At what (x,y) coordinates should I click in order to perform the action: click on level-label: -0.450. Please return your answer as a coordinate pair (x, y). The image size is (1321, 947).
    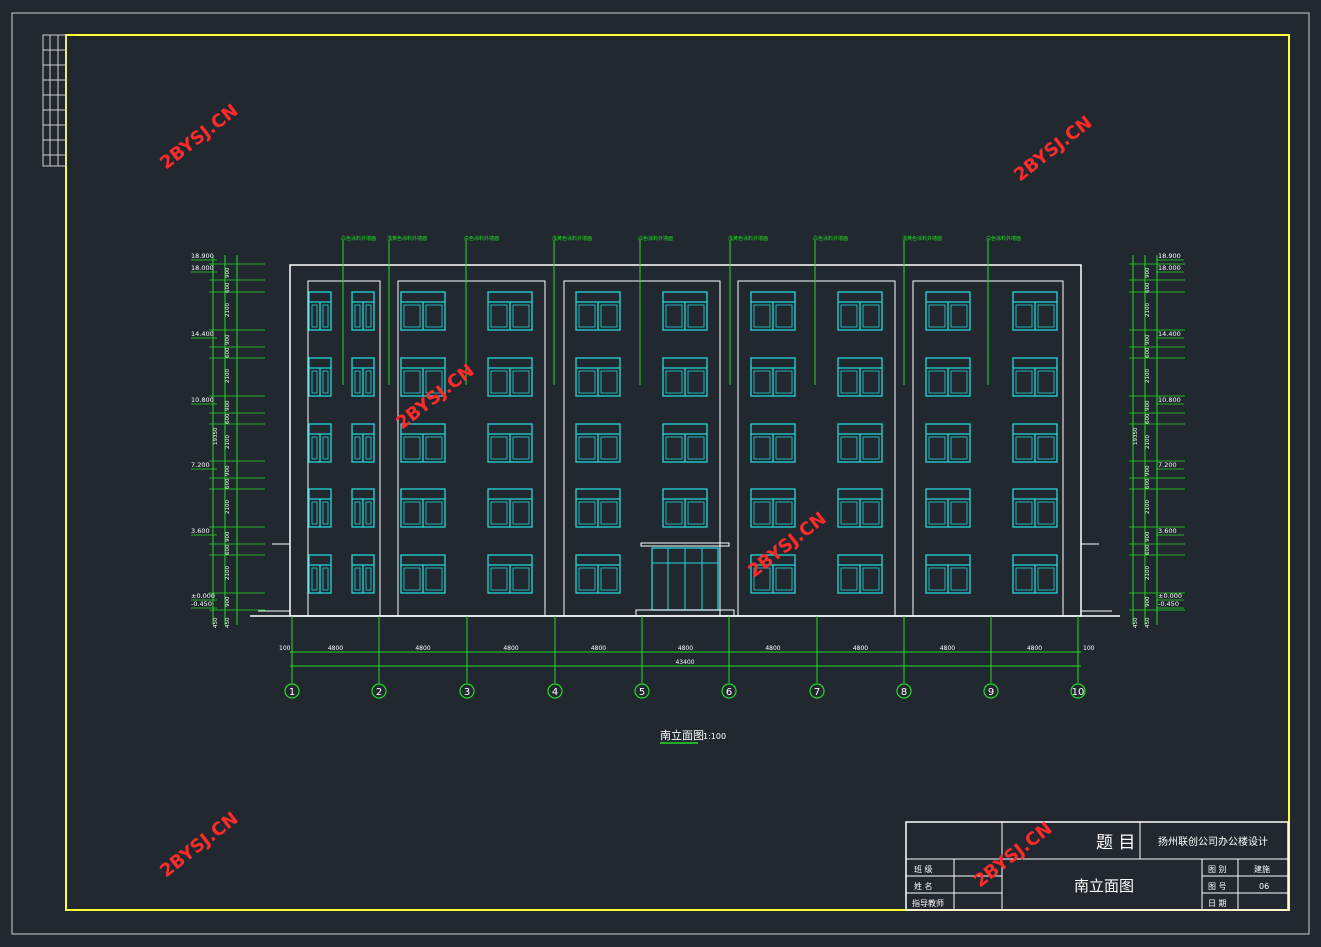
    Looking at the image, I should click on (201, 604).